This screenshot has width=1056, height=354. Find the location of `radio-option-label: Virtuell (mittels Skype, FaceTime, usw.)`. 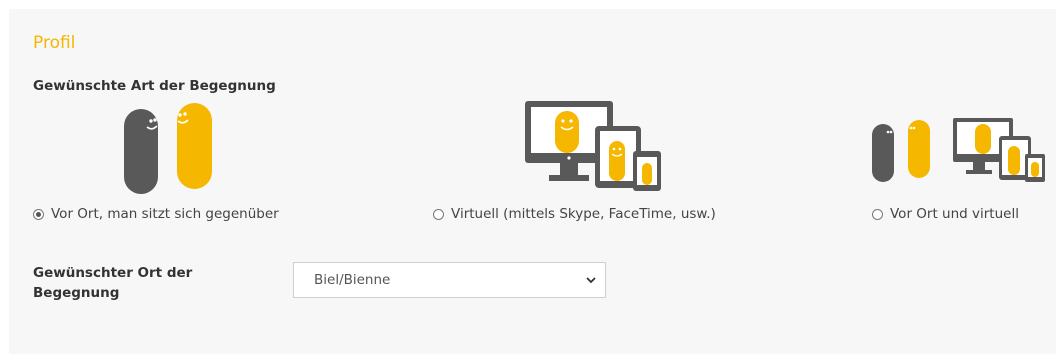

radio-option-label: Virtuell (mittels Skype, FaceTime, usw.) is located at coordinates (583, 214).